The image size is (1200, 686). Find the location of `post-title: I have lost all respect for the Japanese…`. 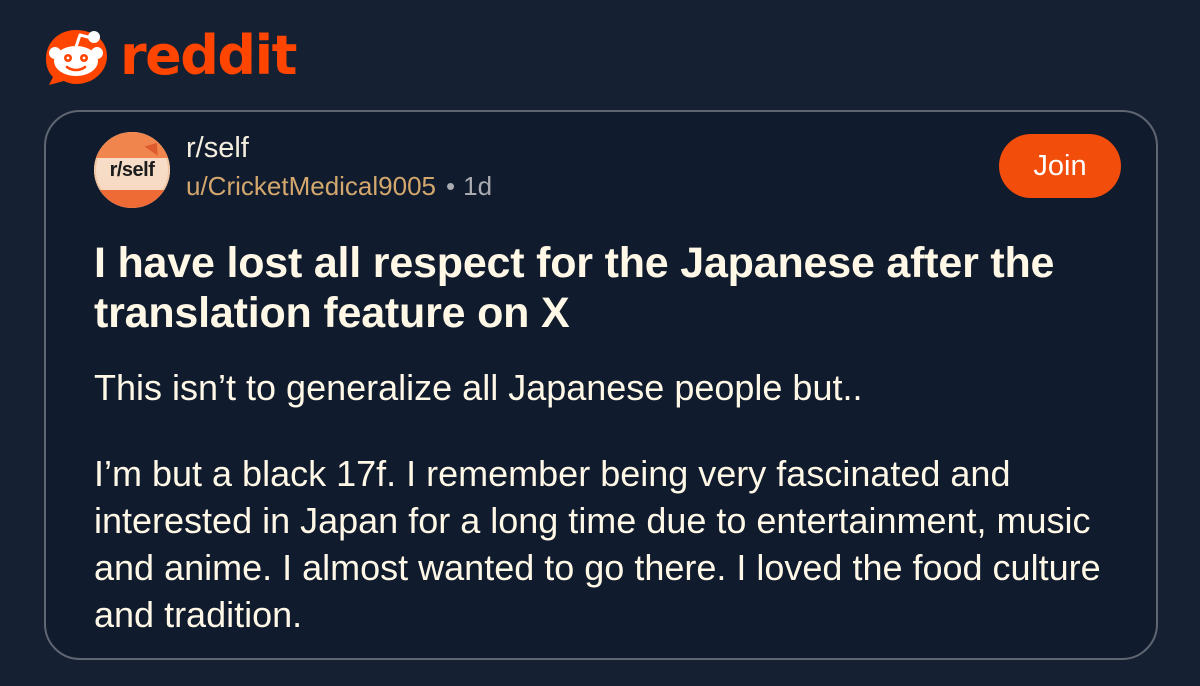

post-title: I have lost all respect for the Japanese… is located at coordinates (599, 288).